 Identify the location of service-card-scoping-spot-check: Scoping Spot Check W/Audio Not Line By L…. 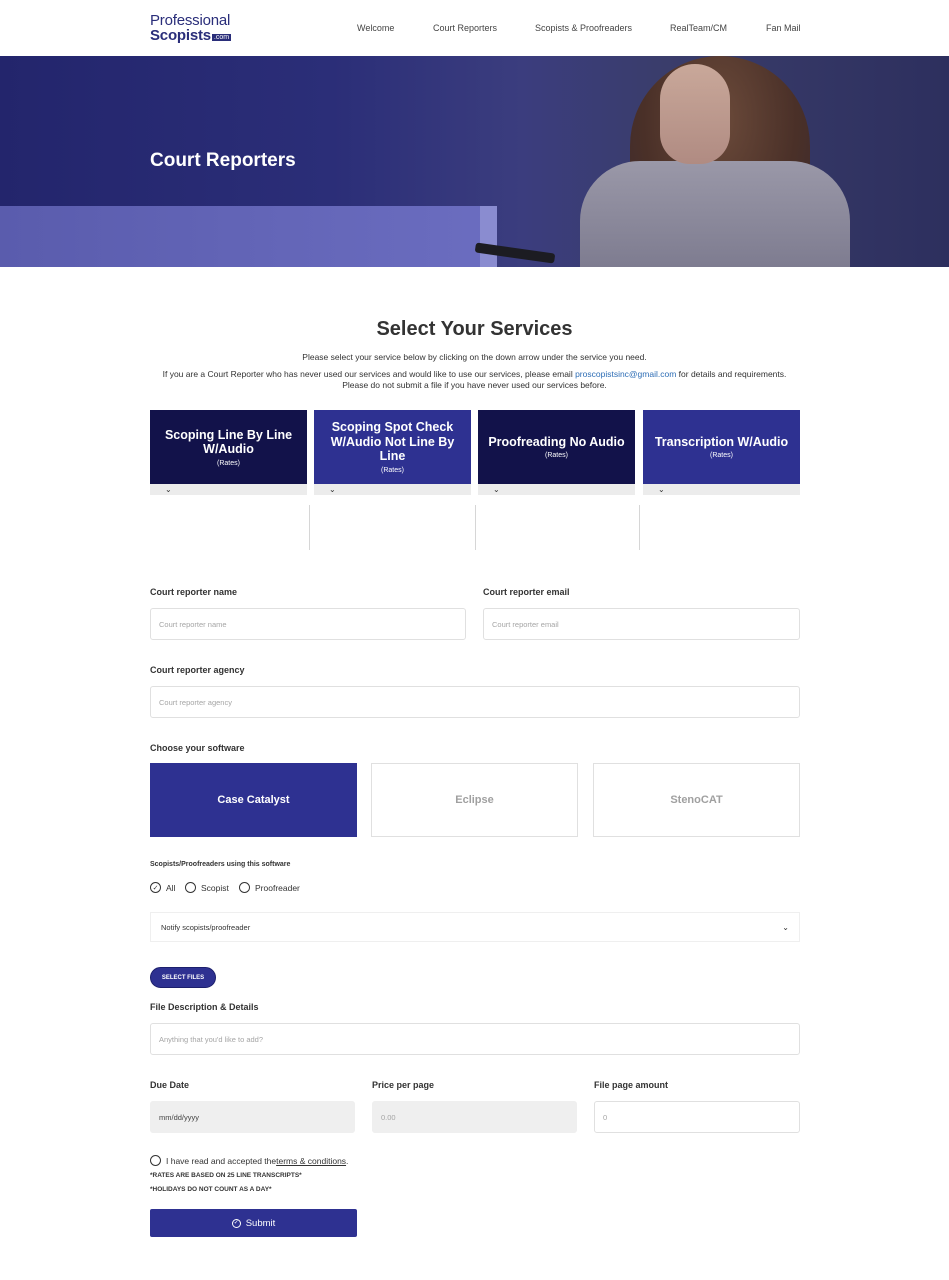
(392, 452).